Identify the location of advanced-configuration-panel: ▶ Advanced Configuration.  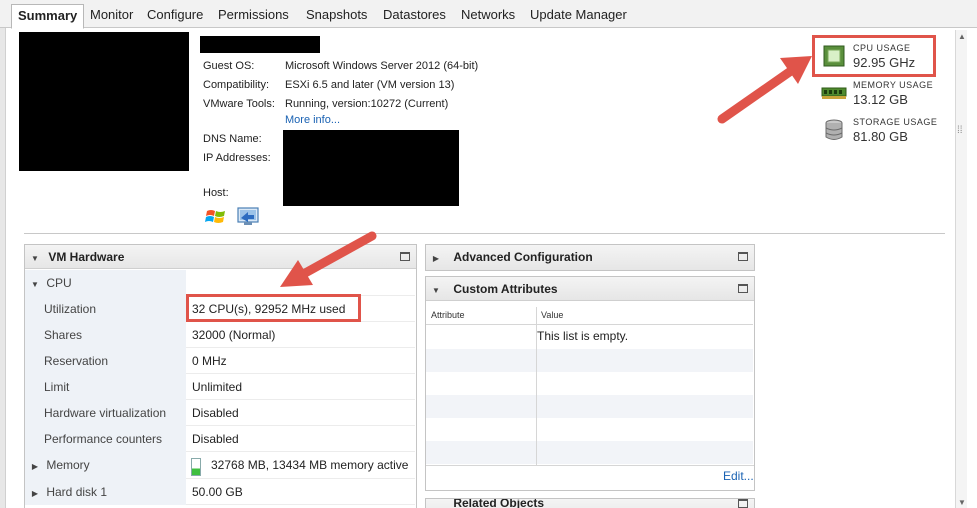
(590, 257).